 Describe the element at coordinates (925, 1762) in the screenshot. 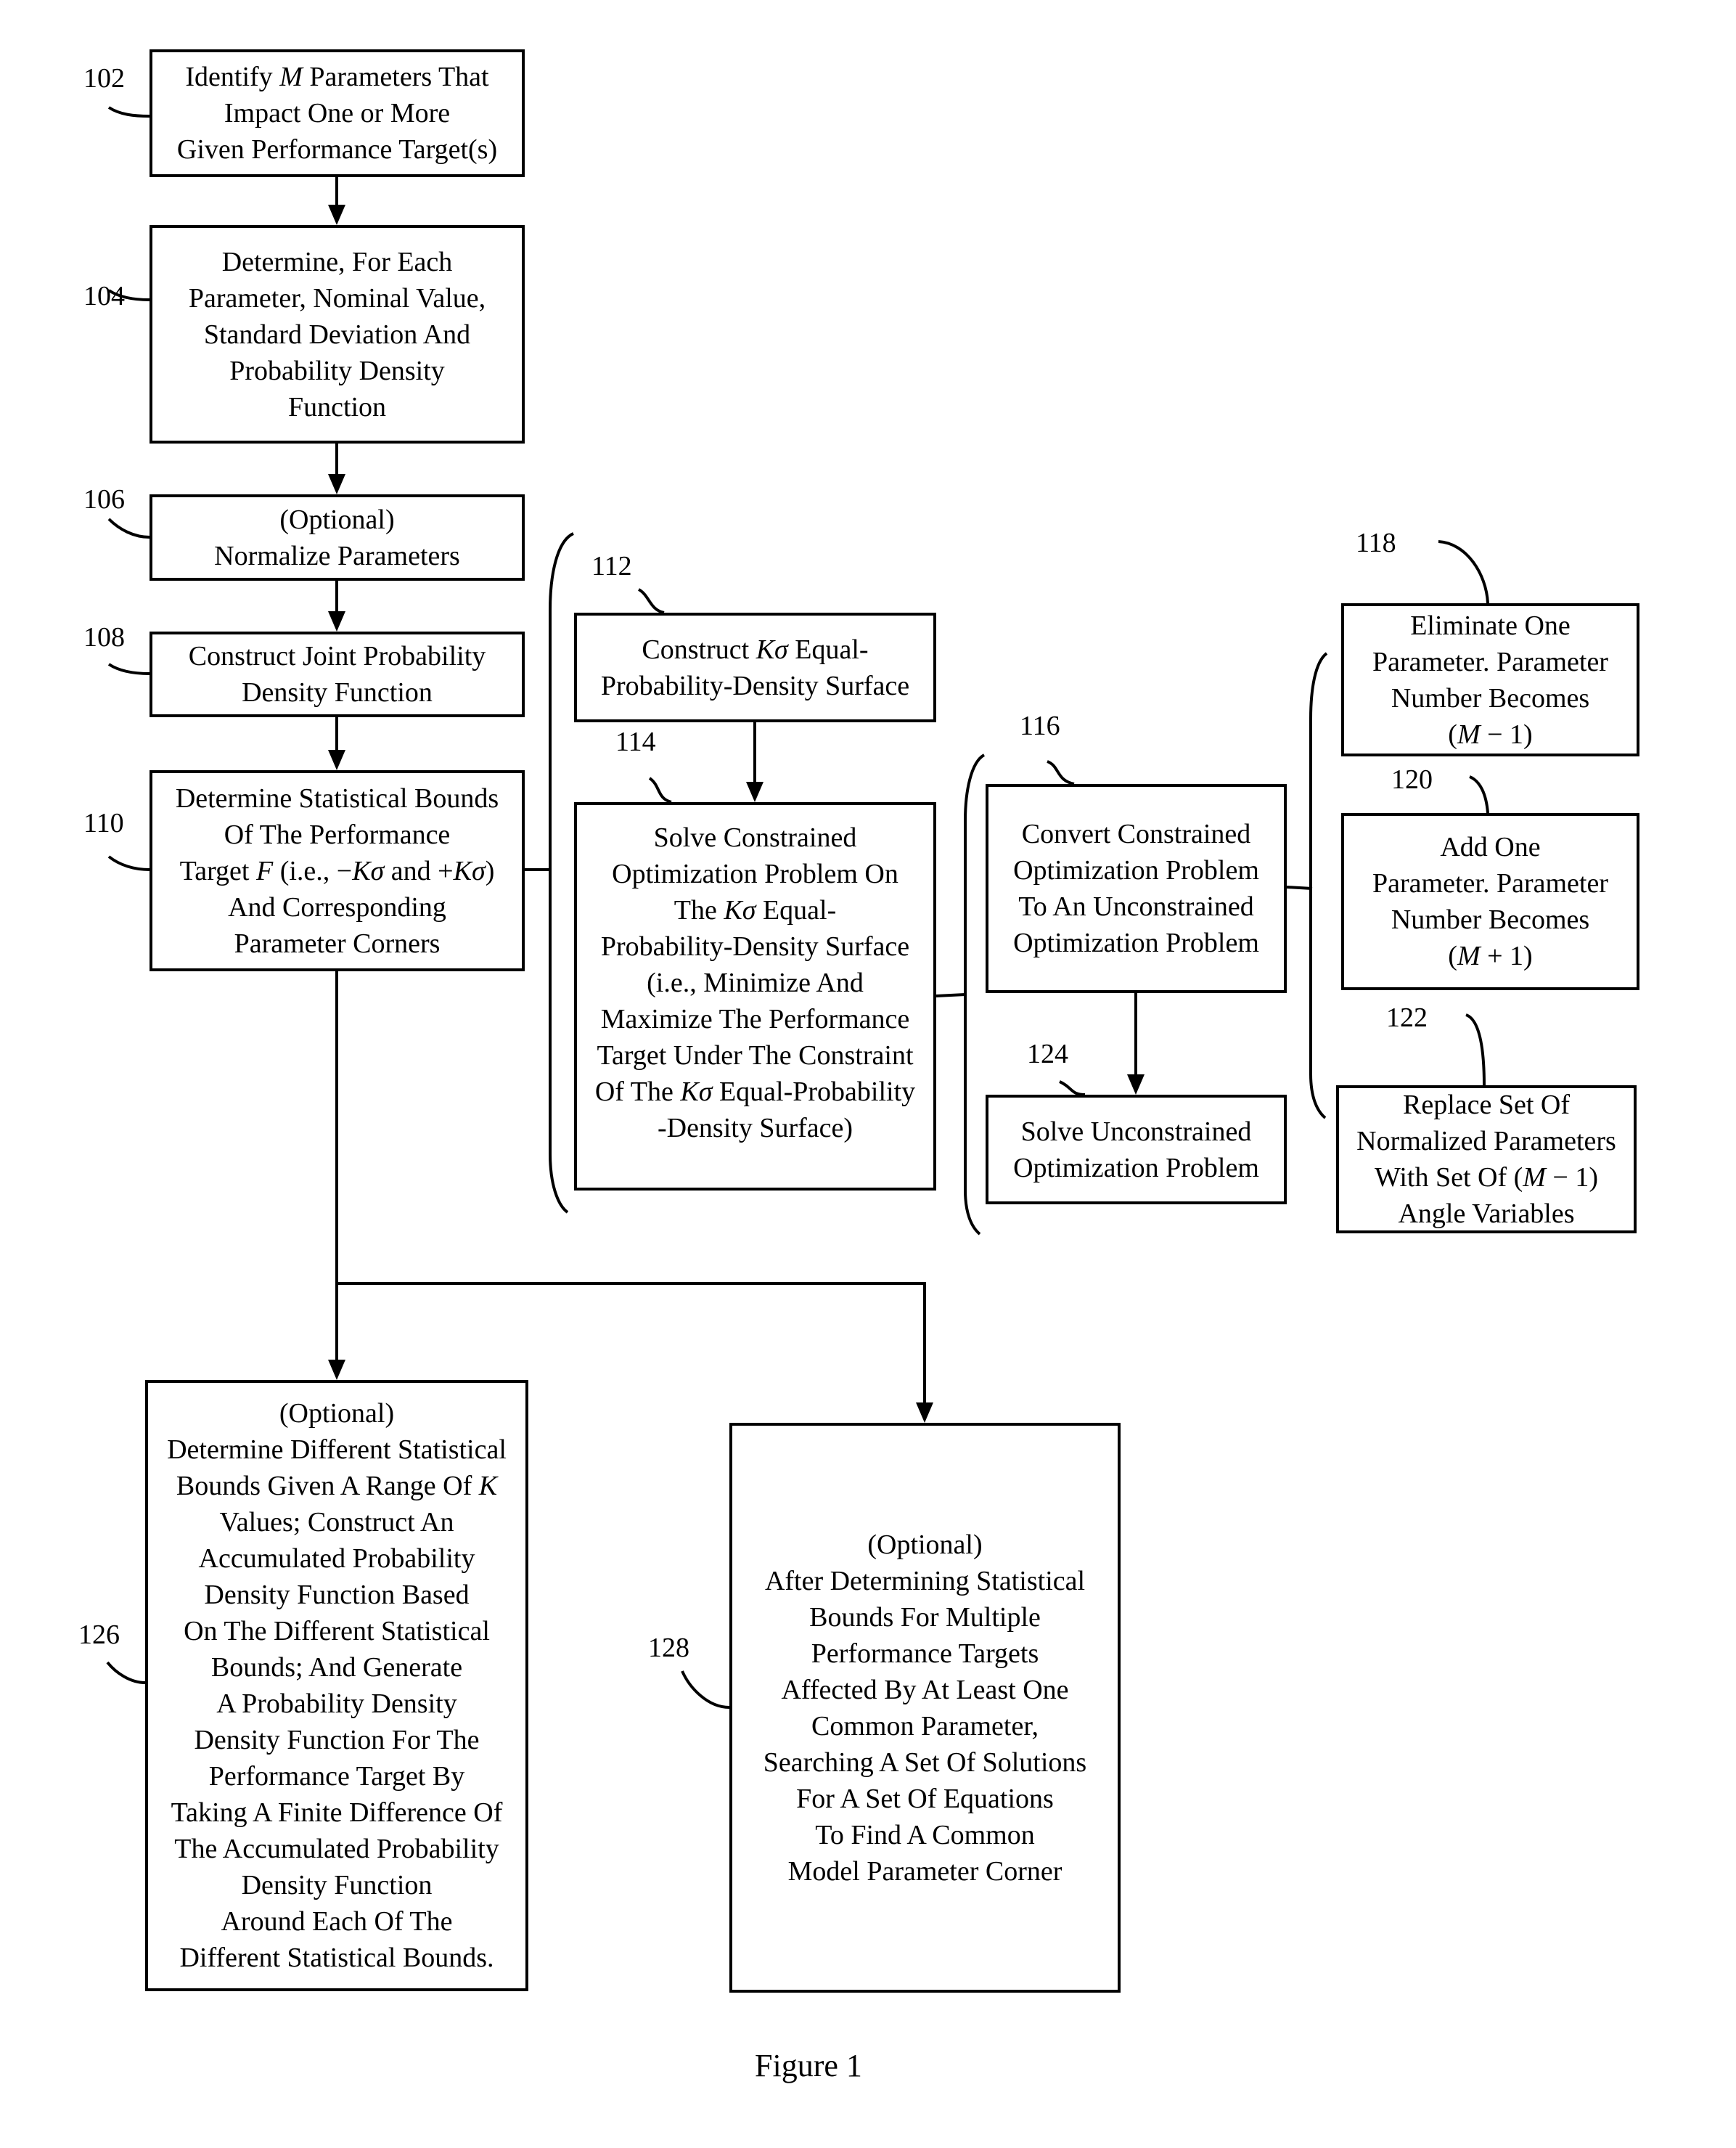

I see `step-text-line: Searching A Set Of Solutions` at that location.